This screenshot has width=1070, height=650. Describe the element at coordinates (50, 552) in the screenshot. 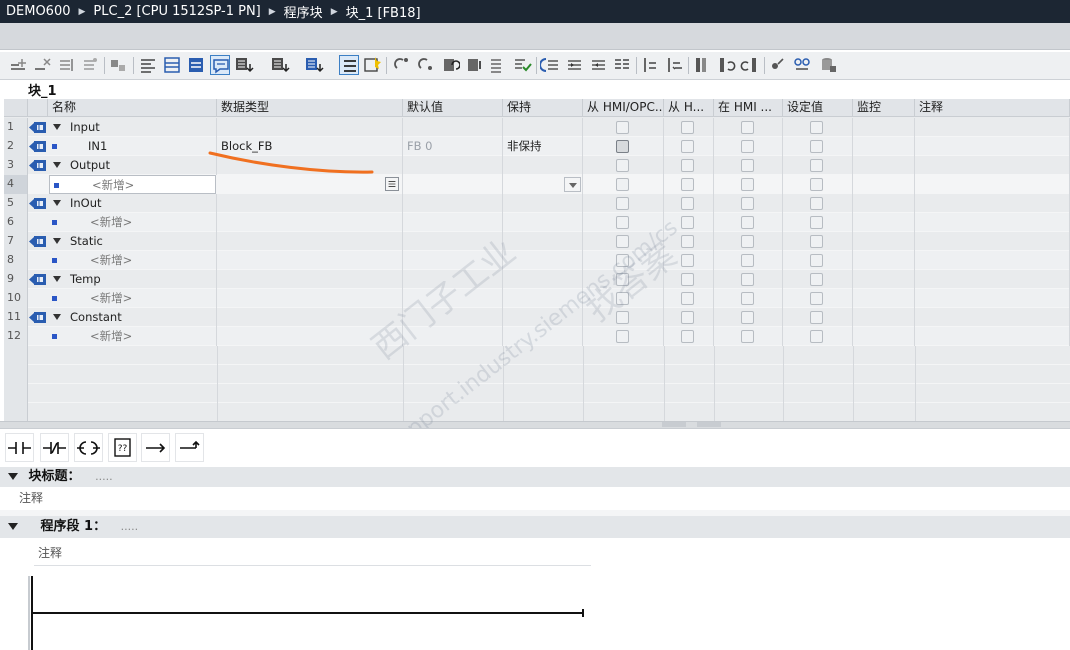

I see `network-comment: 注释` at that location.